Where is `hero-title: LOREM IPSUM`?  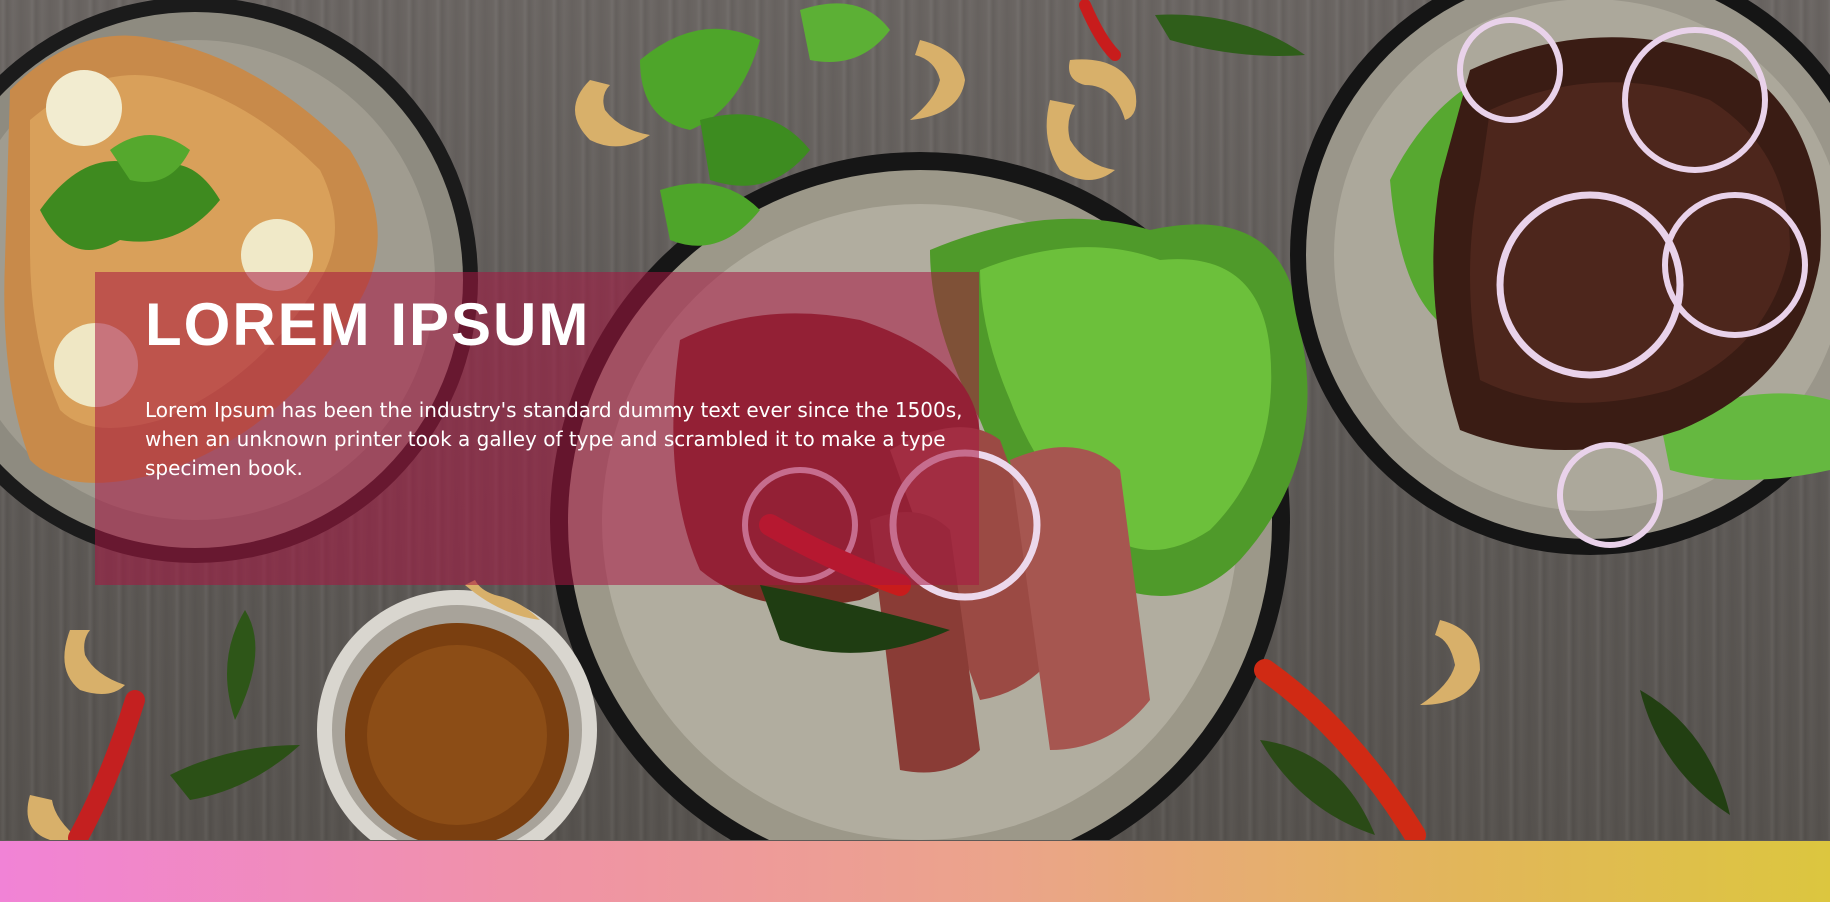 hero-title: LOREM IPSUM is located at coordinates (368, 324).